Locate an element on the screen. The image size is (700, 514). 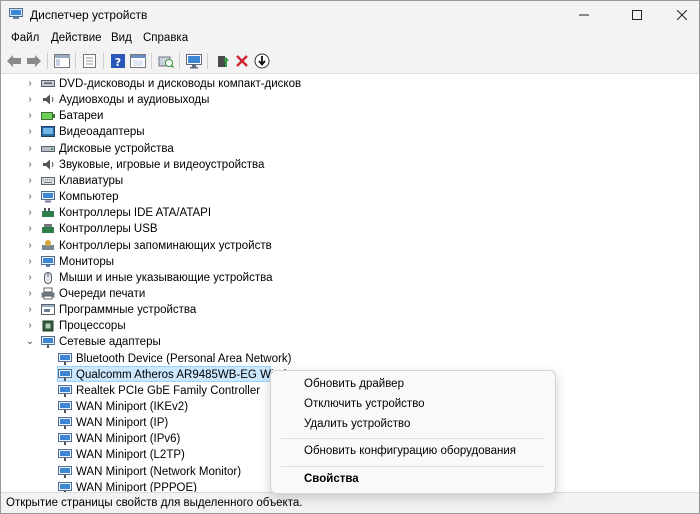
monitor-icon is located at coordinates (194, 61).